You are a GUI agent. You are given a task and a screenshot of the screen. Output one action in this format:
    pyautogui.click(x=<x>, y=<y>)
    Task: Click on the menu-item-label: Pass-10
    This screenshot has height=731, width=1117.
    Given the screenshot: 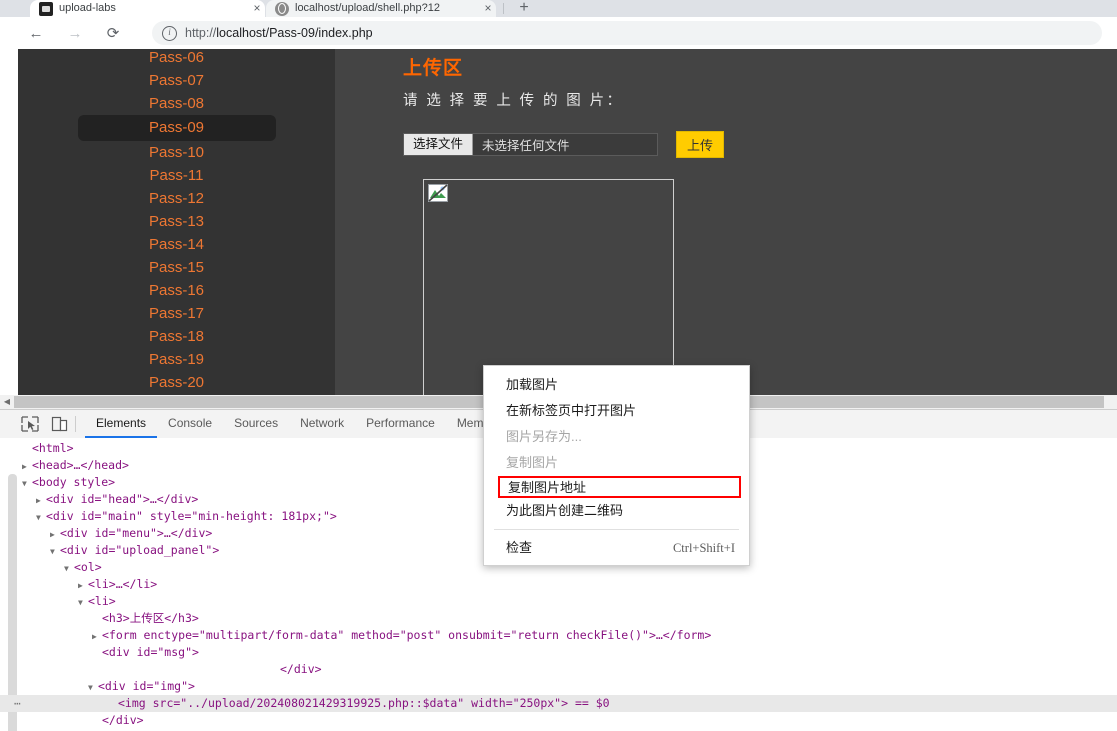 What is the action you would take?
    pyautogui.click(x=176, y=152)
    